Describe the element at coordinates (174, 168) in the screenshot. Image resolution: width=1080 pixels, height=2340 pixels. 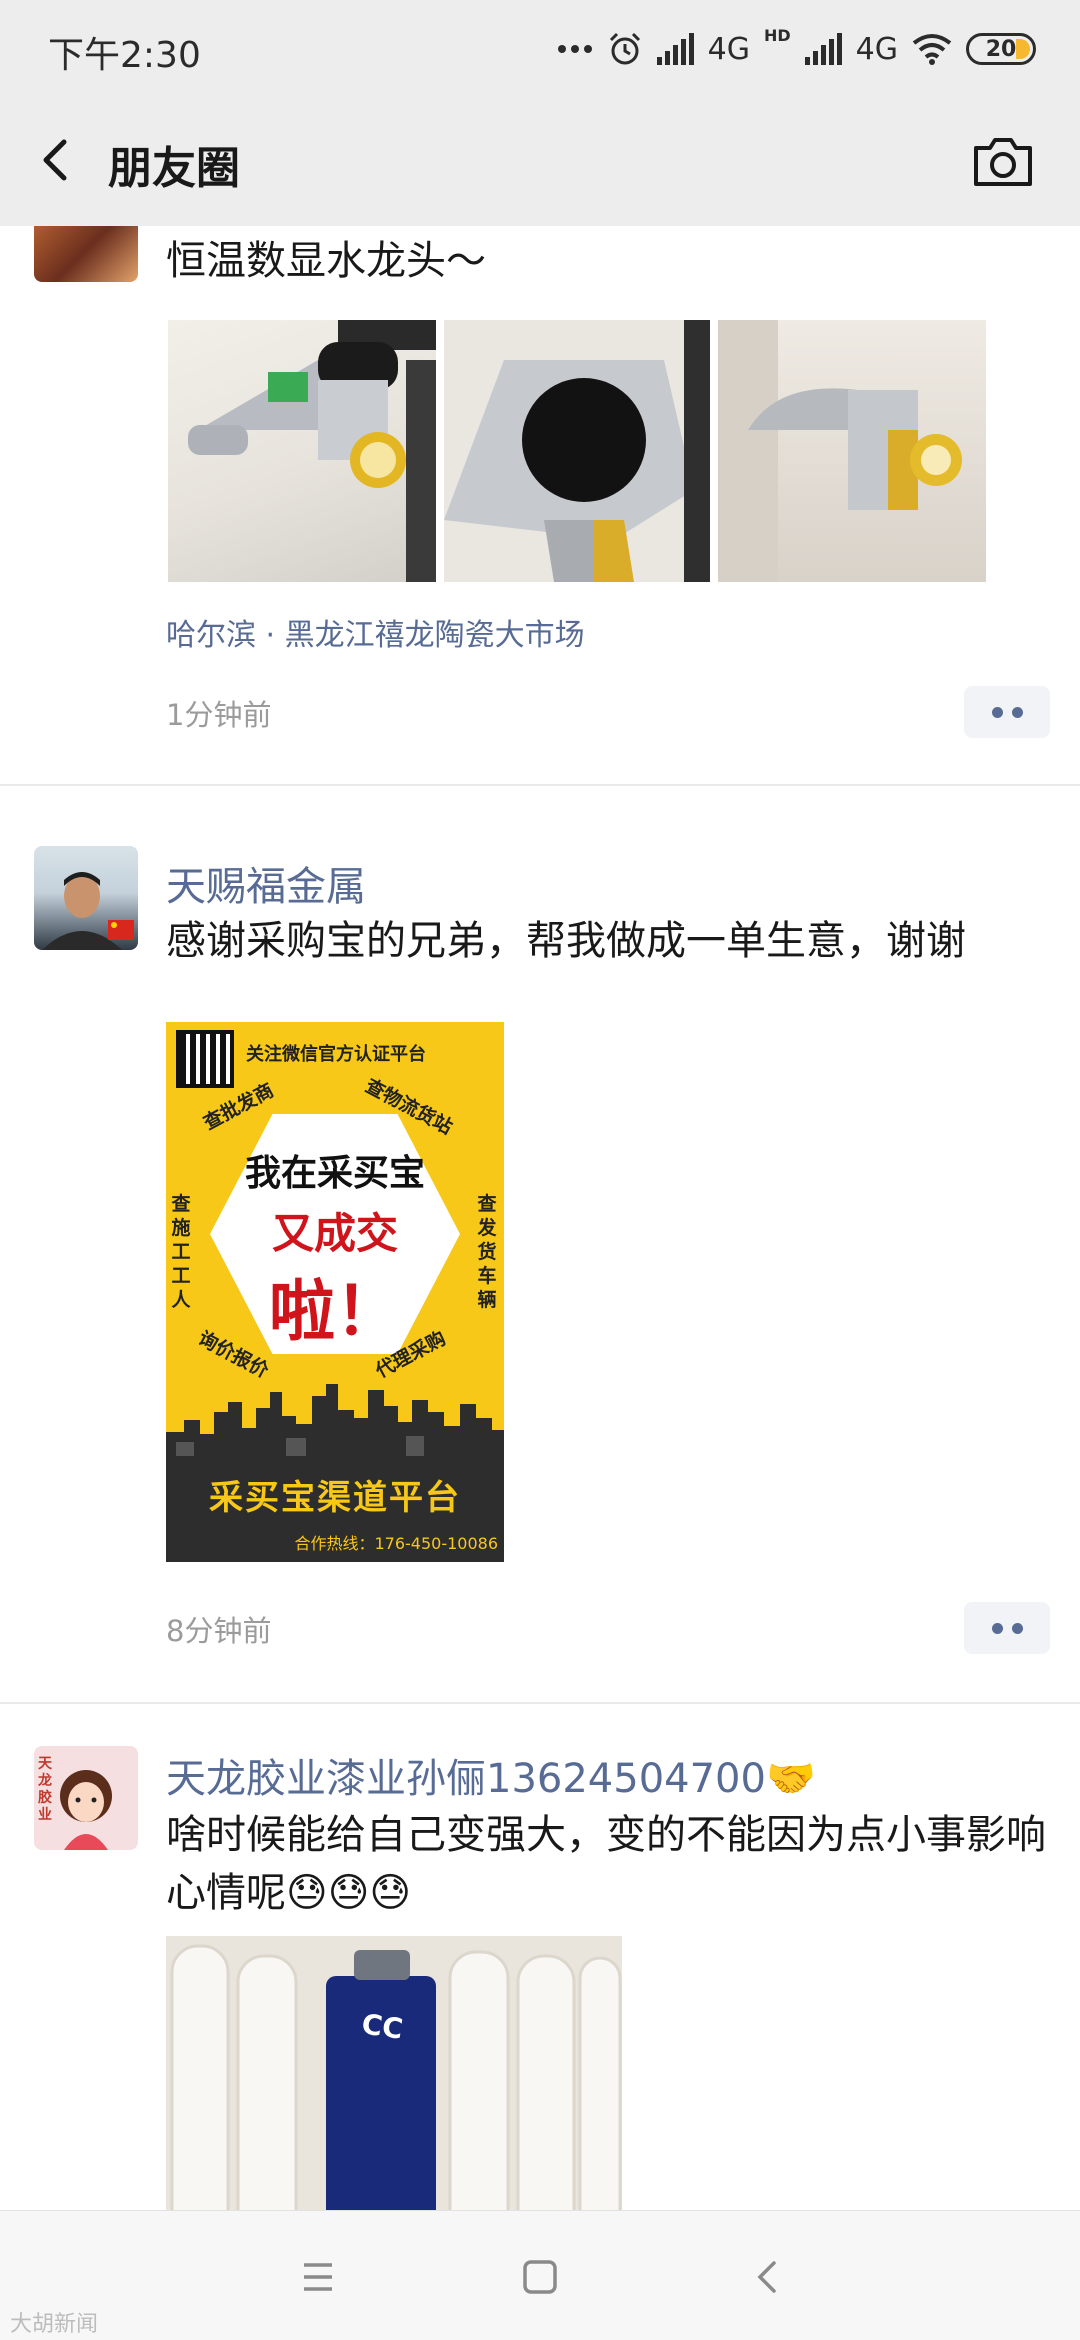
I see `page-title: 朋友圈` at that location.